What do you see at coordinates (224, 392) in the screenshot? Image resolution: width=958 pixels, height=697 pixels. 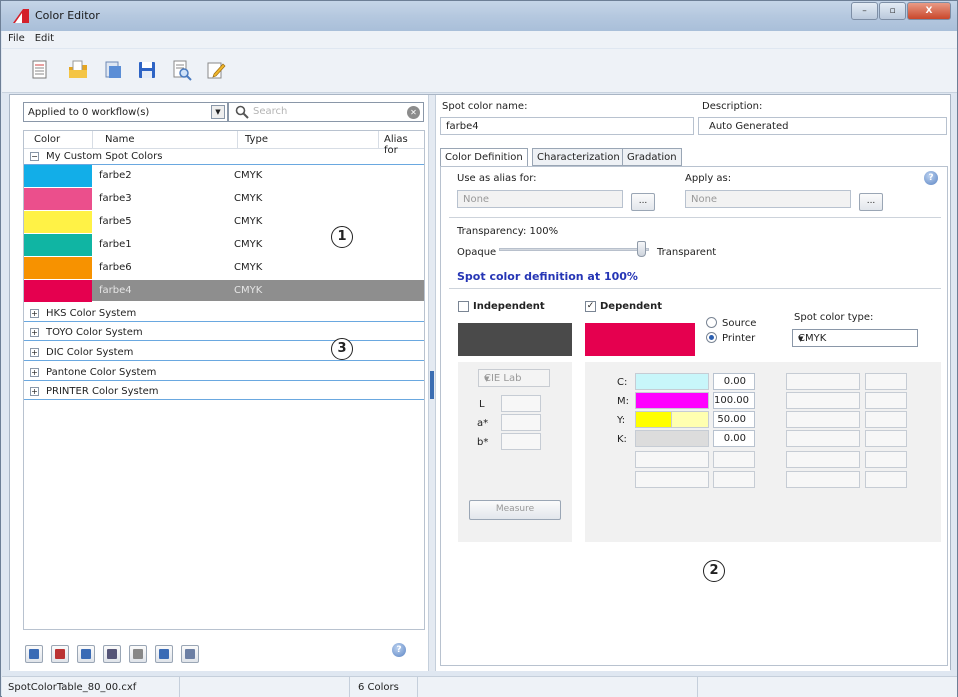 I see `group-printer-color-system: + PRINTER Color System` at bounding box center [224, 392].